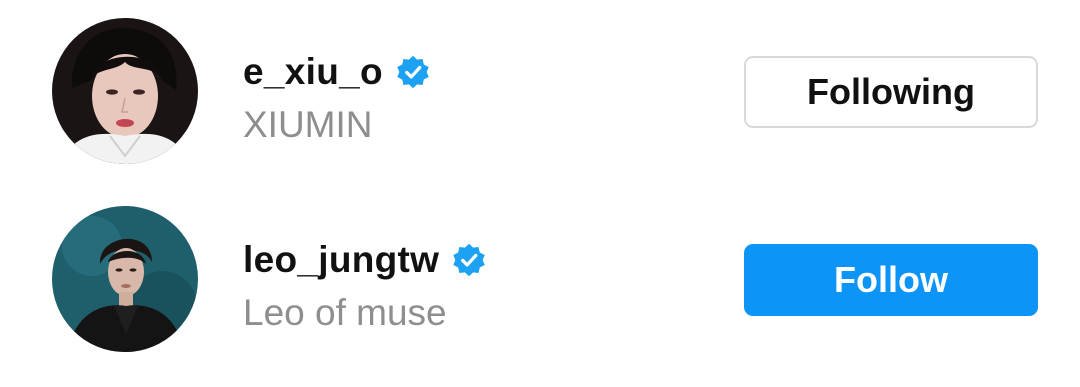  What do you see at coordinates (891, 280) in the screenshot?
I see `follow-button: Follow` at bounding box center [891, 280].